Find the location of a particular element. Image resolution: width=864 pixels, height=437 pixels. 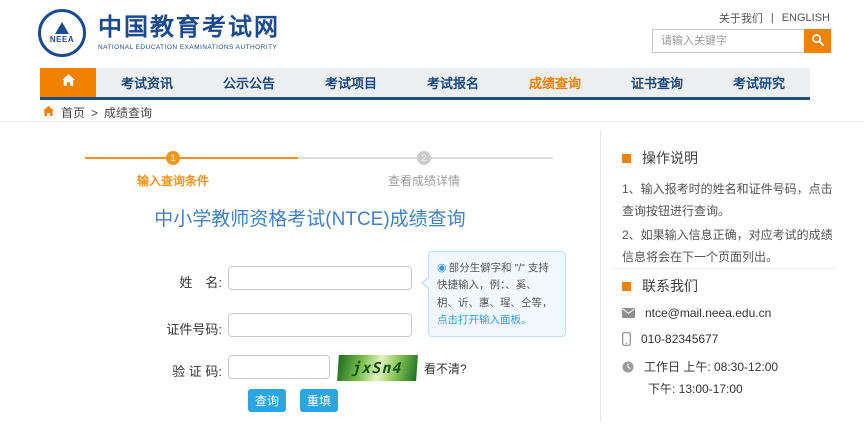

step-2-label: 查看成绩详情 is located at coordinates (423, 181).